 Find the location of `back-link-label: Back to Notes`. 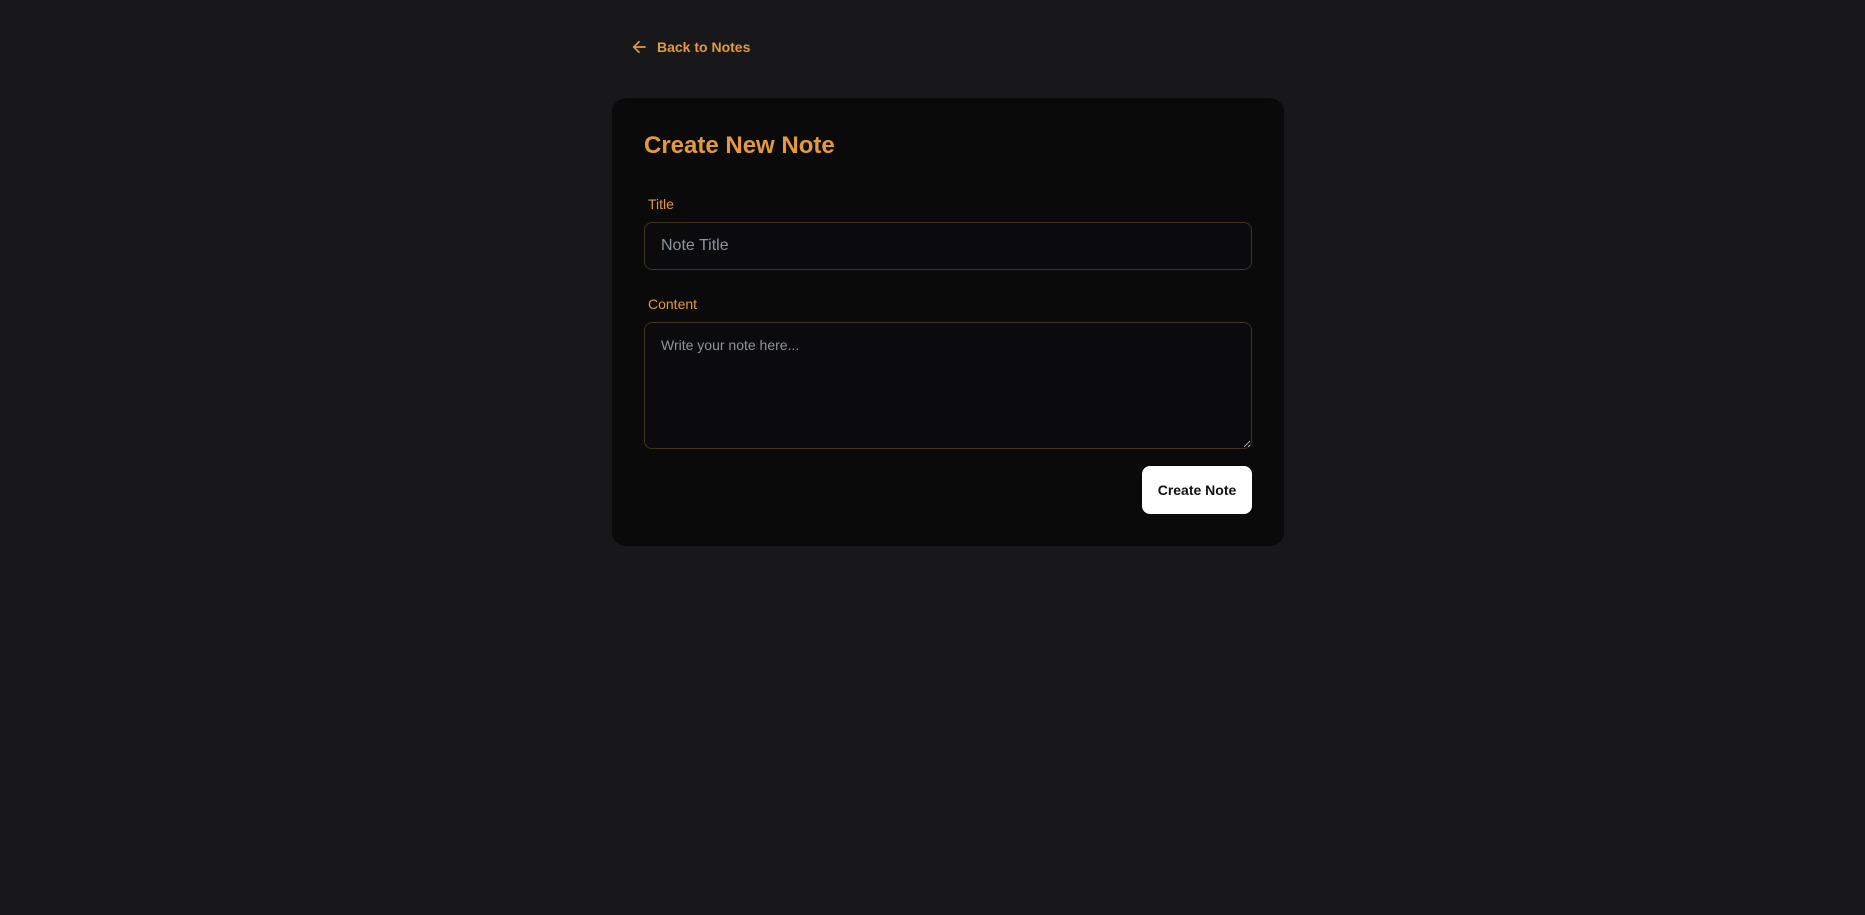

back-link-label: Back to Notes is located at coordinates (704, 47).